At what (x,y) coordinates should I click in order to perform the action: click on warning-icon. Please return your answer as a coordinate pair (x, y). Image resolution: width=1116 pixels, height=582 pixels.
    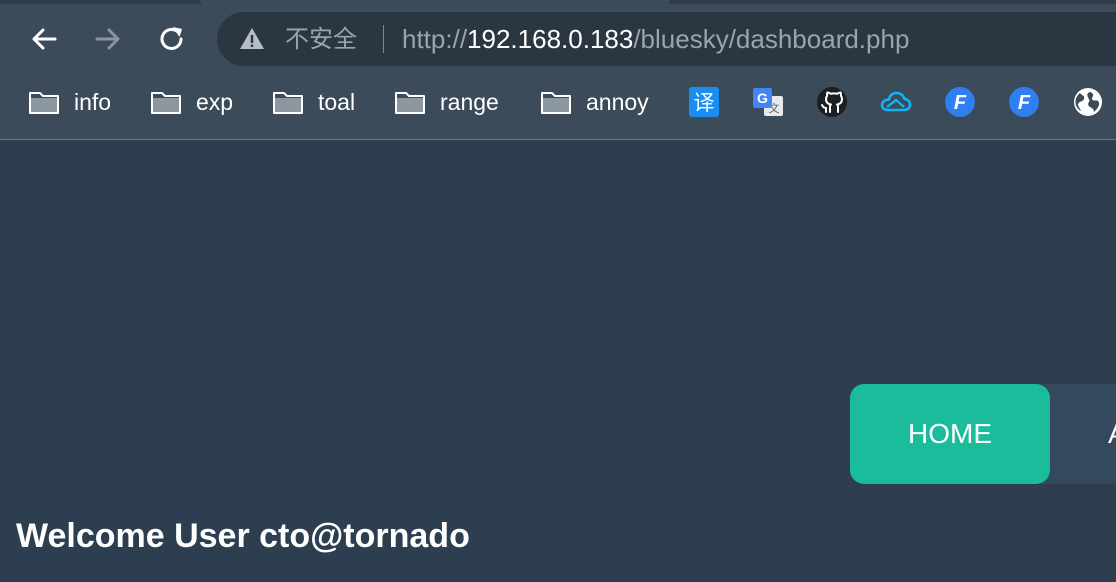
    Looking at the image, I should click on (252, 39).